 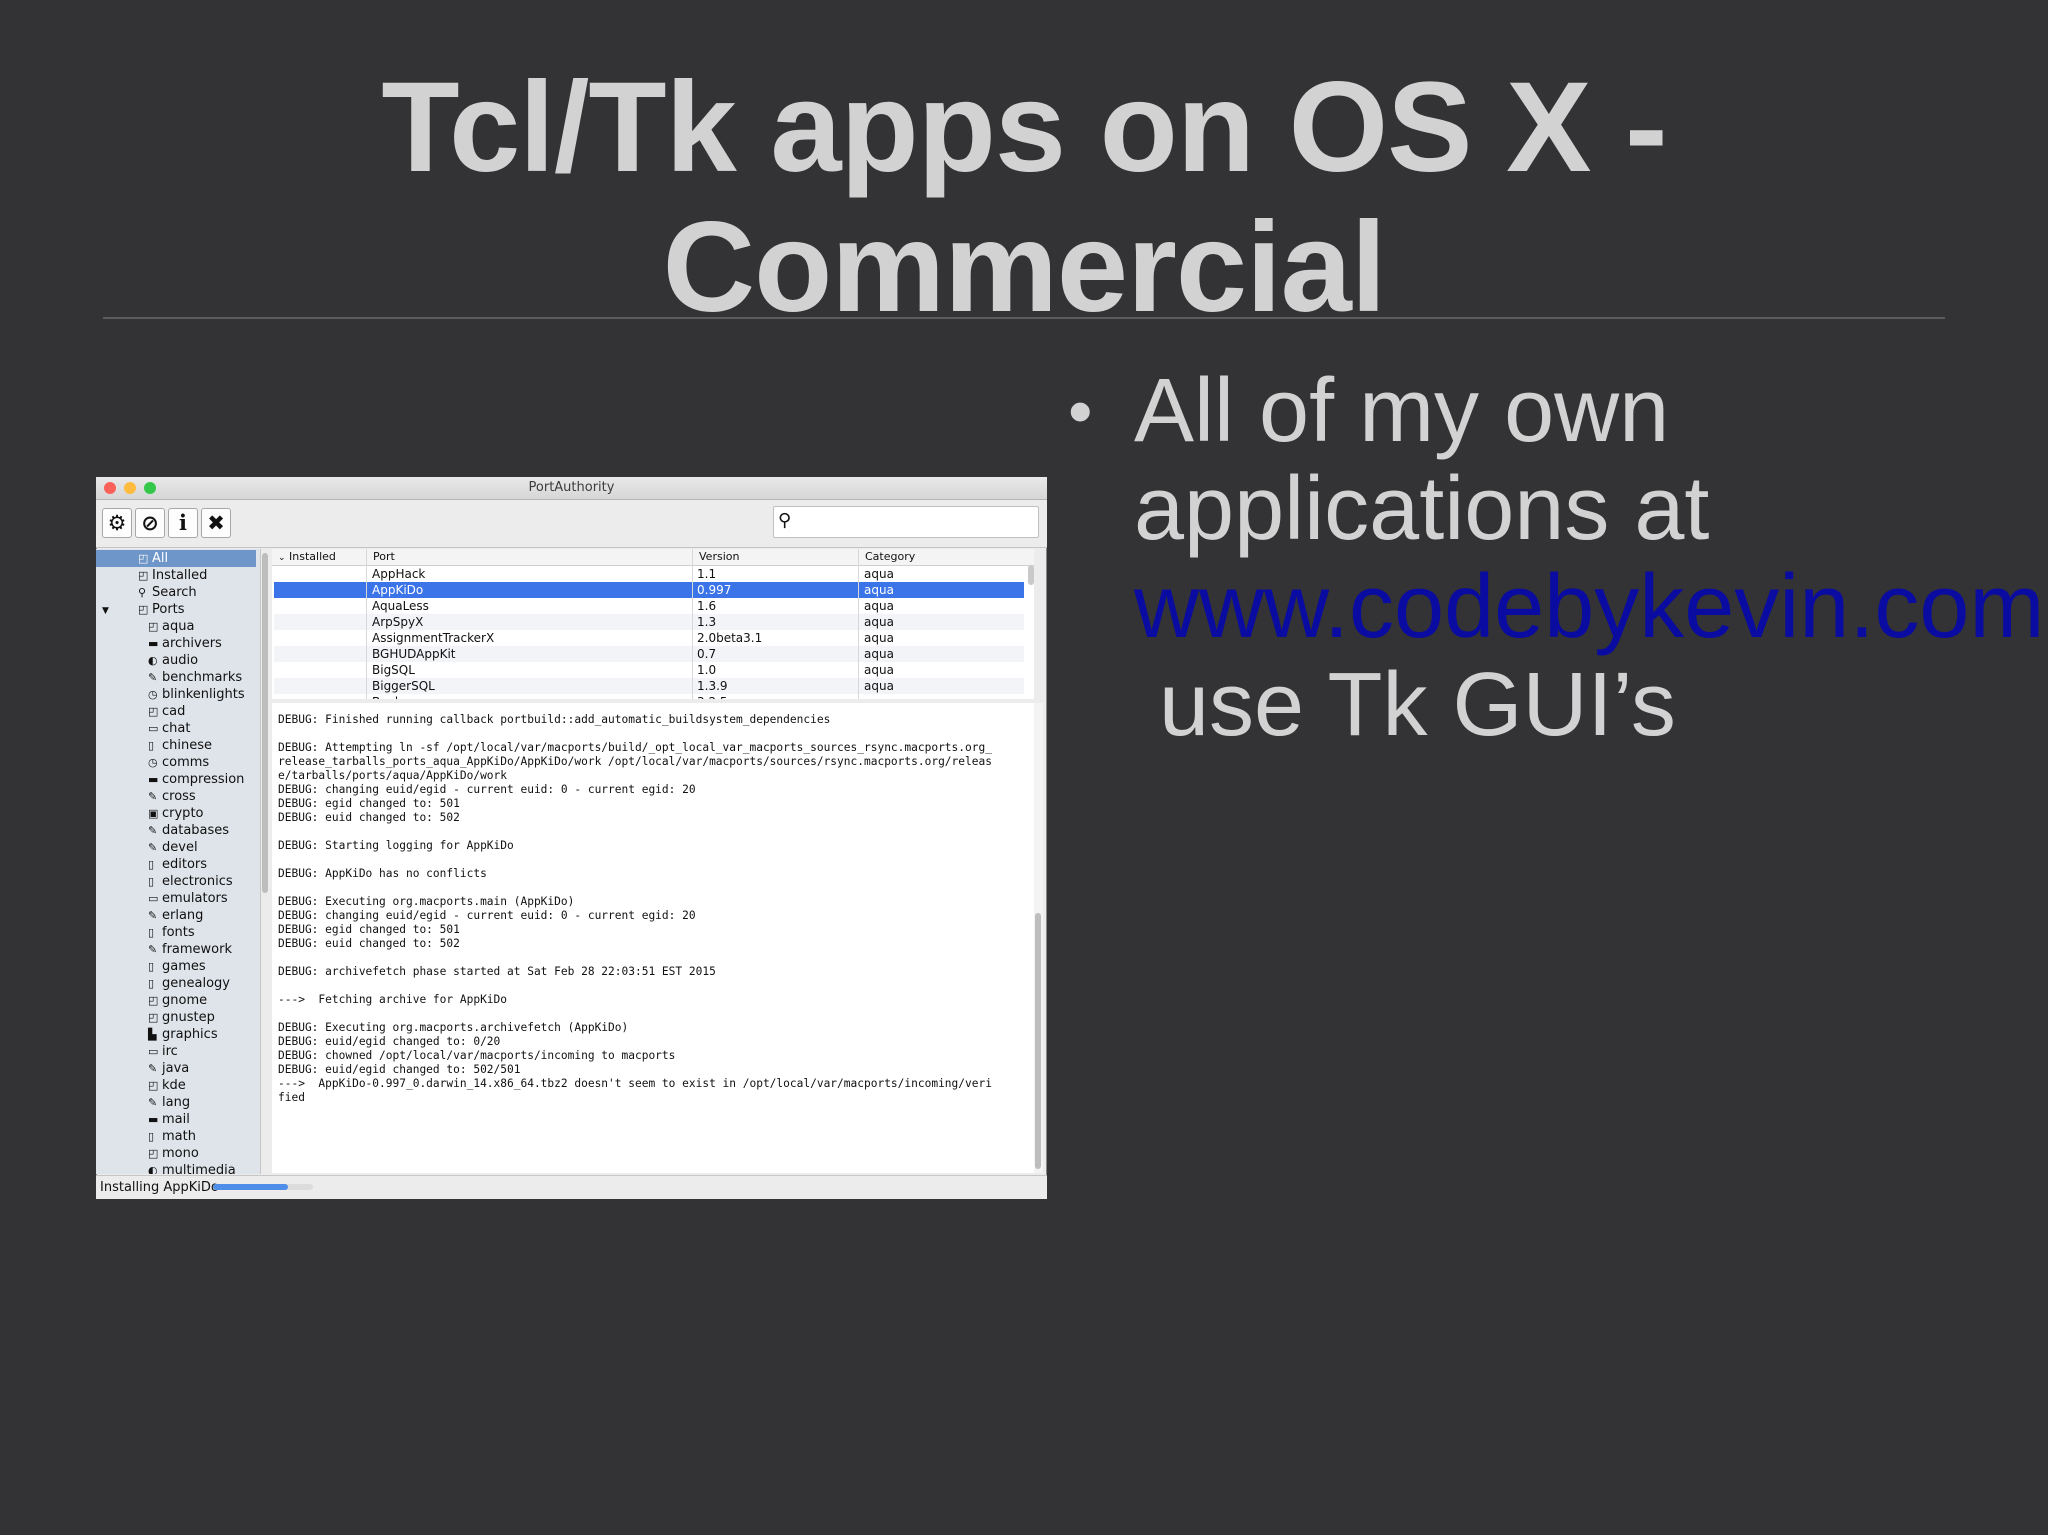 What do you see at coordinates (649, 670) in the screenshot?
I see `table-row: BigSQL 1.0 aqua` at bounding box center [649, 670].